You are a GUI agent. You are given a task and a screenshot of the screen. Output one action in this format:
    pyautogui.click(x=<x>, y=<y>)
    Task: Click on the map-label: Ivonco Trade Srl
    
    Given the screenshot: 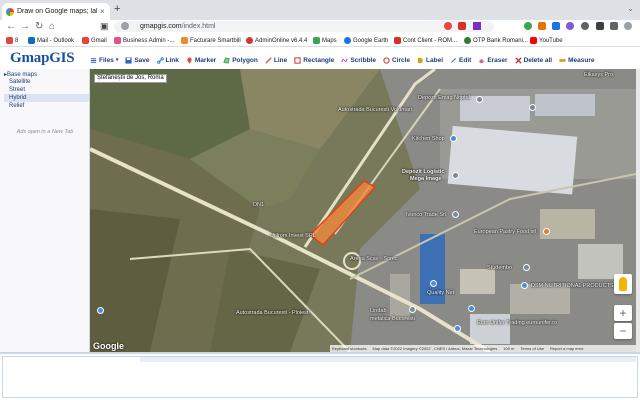 What is the action you would take?
    pyautogui.click(x=426, y=215)
    